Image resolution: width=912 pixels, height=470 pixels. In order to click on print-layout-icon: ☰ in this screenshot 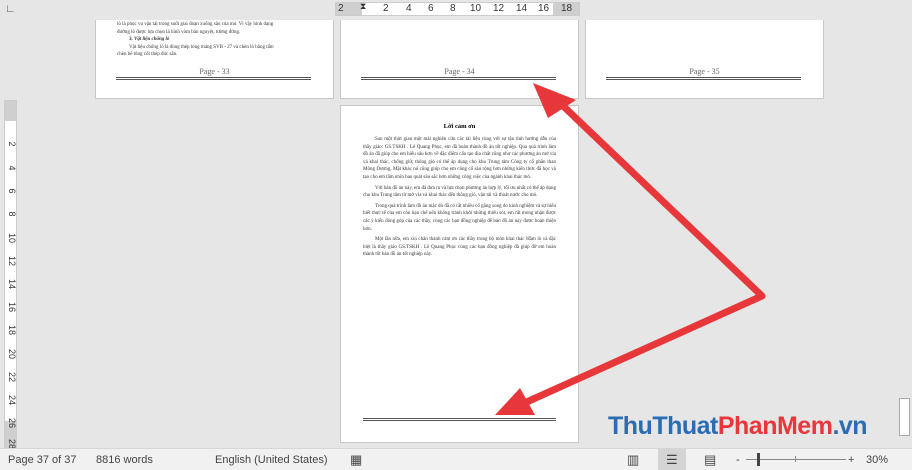, I will do `click(672, 459)`.